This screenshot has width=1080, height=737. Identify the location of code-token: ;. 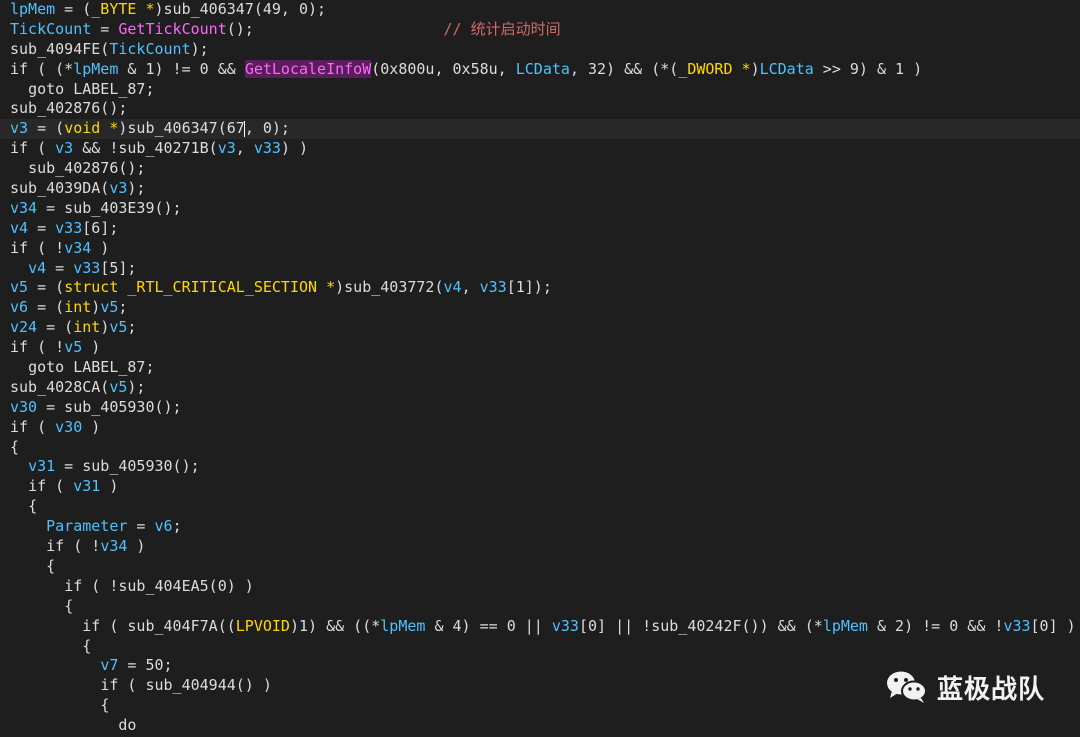
(123, 307).